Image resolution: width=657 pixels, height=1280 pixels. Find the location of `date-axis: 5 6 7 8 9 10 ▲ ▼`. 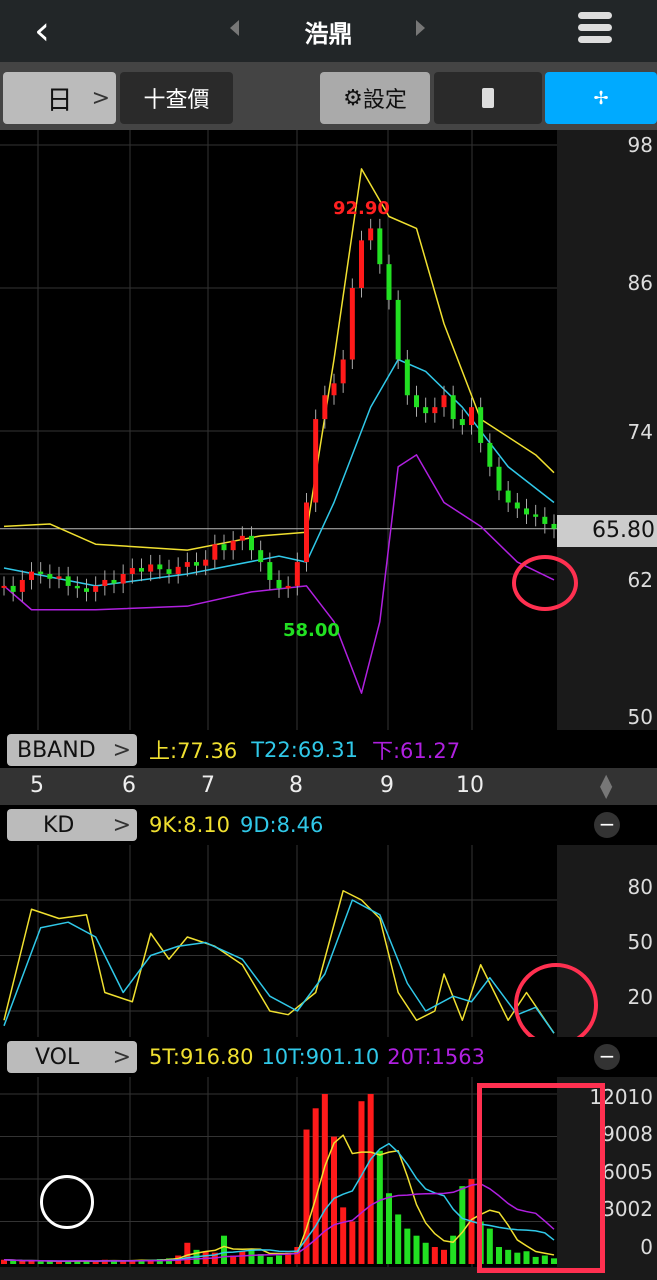

date-axis: 5 6 7 8 9 10 ▲ ▼ is located at coordinates (328, 786).